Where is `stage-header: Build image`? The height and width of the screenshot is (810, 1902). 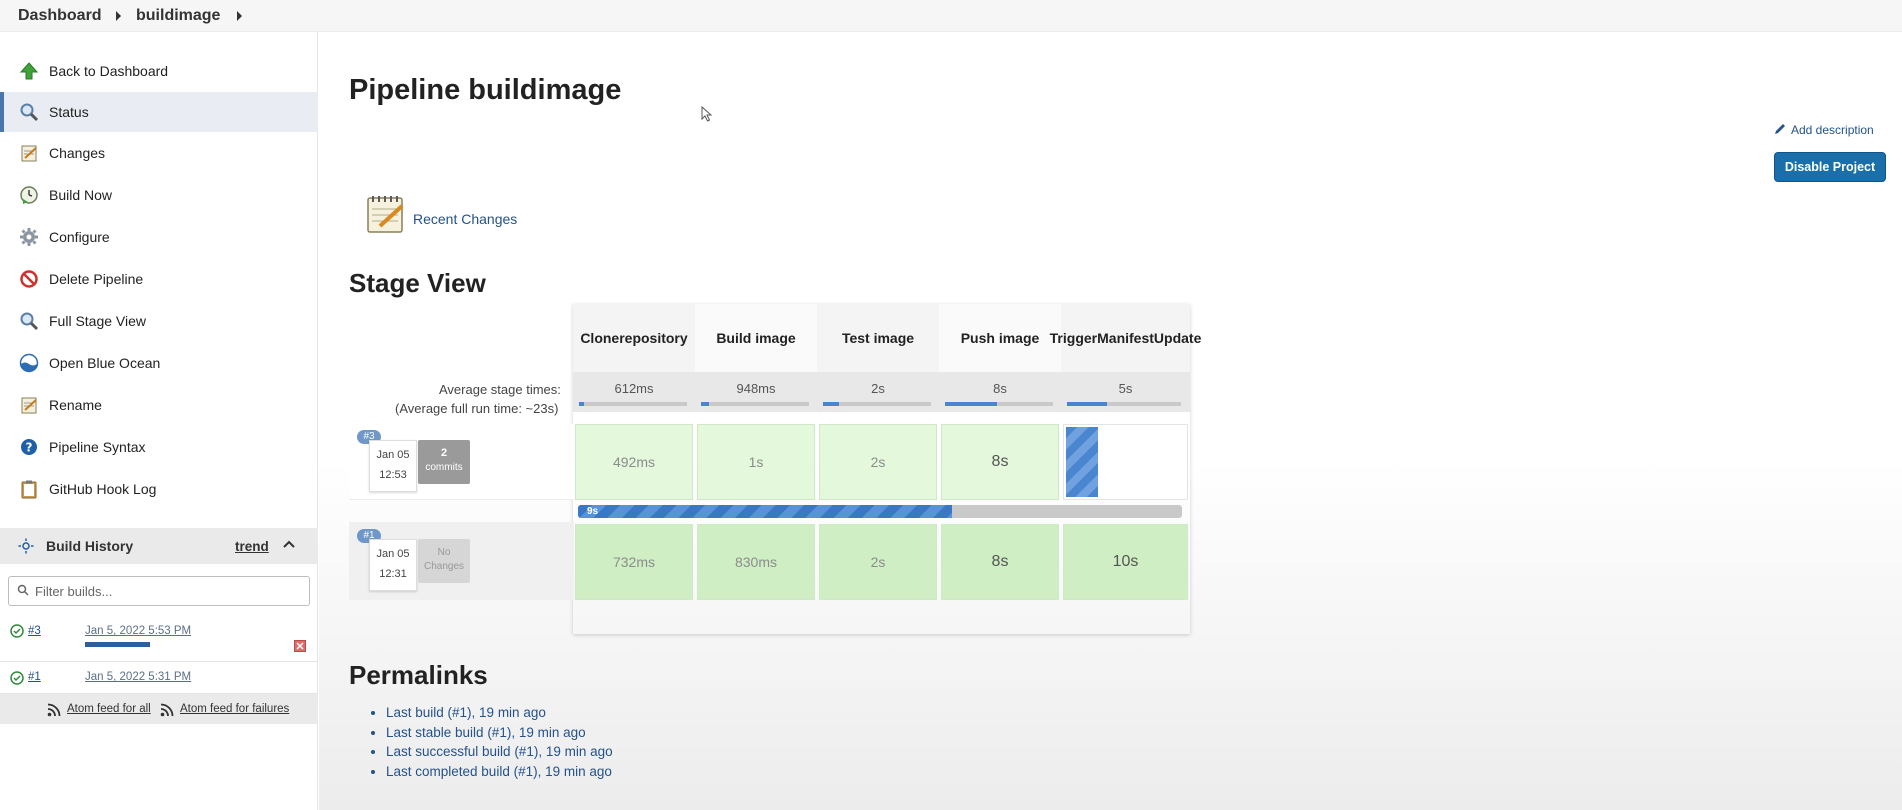
stage-header: Build image is located at coordinates (756, 338).